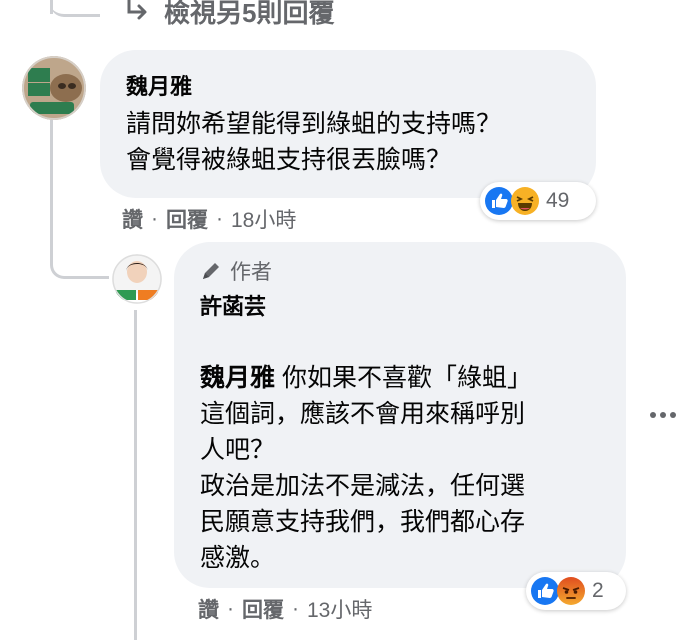 The width and height of the screenshot is (692, 640). I want to click on comment-text: 請問妳希望能得到綠蛆的支持嗎？ 會覺得被綠蛆支持很丟臉嗎？, so click(314, 142).